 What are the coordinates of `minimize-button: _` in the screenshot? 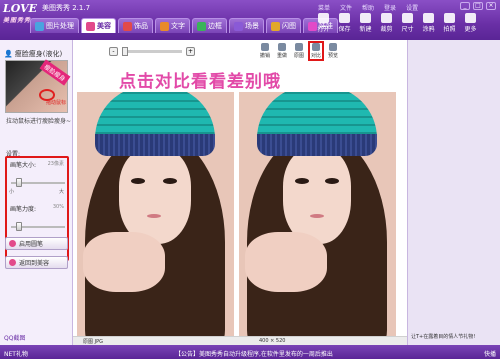 It's located at (465, 6).